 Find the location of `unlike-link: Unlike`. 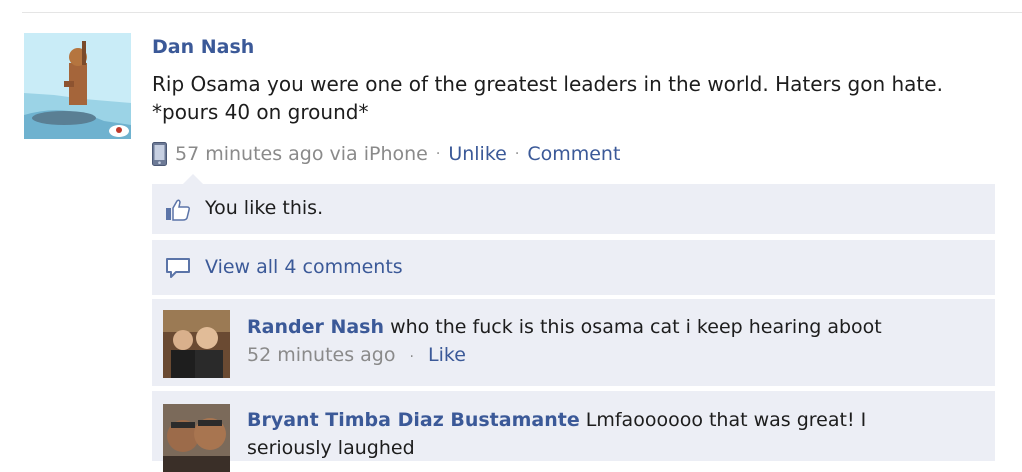

unlike-link: Unlike is located at coordinates (477, 154).